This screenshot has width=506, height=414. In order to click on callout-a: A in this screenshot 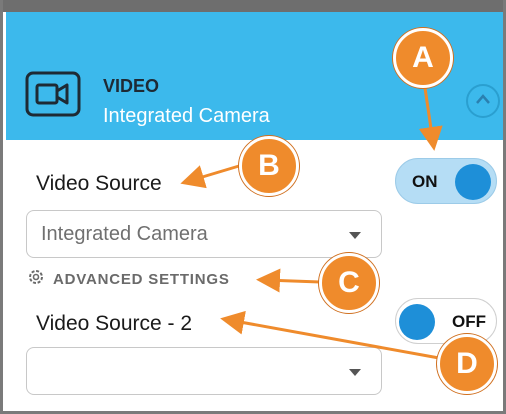, I will do `click(423, 58)`.